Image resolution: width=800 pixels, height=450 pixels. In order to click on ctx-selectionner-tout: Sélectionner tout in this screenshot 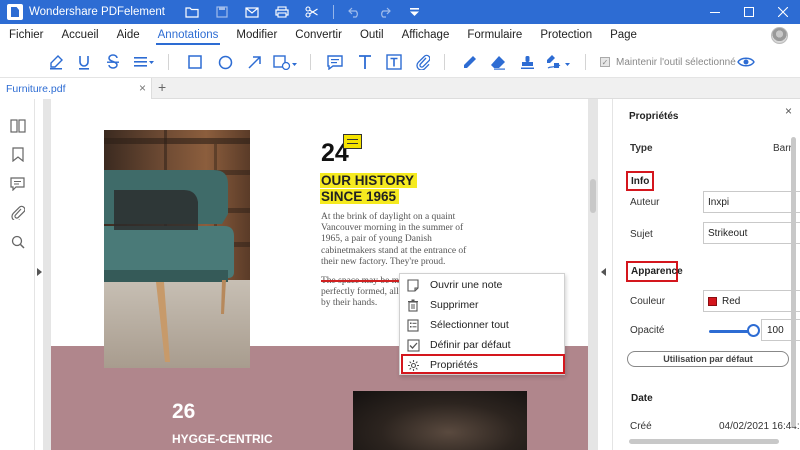, I will do `click(482, 325)`.